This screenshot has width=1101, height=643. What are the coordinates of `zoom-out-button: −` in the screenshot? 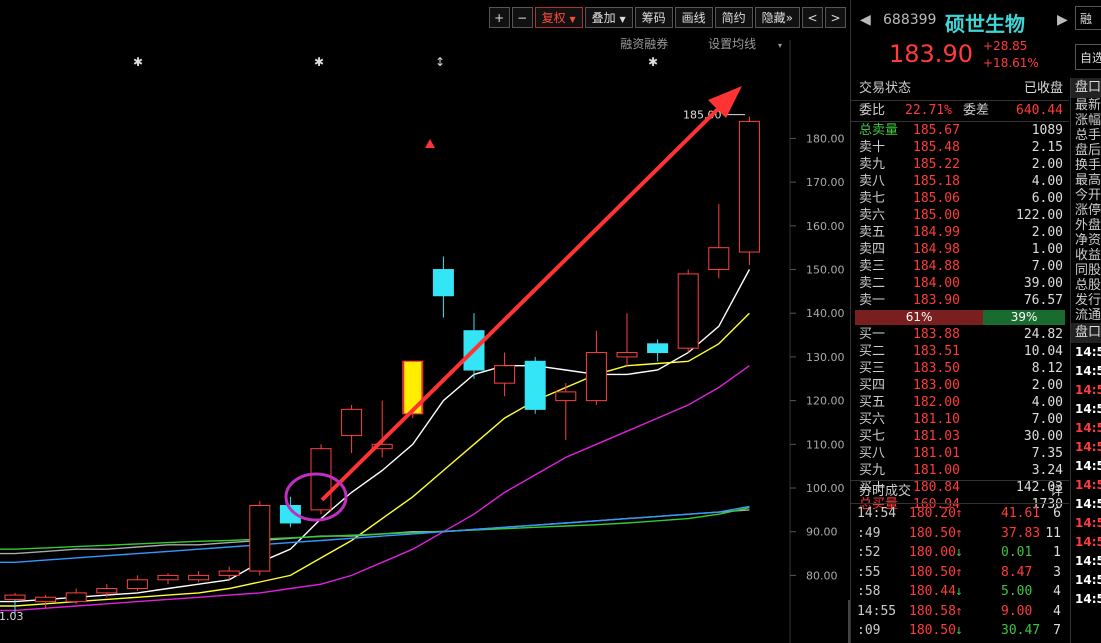 It's located at (522, 17).